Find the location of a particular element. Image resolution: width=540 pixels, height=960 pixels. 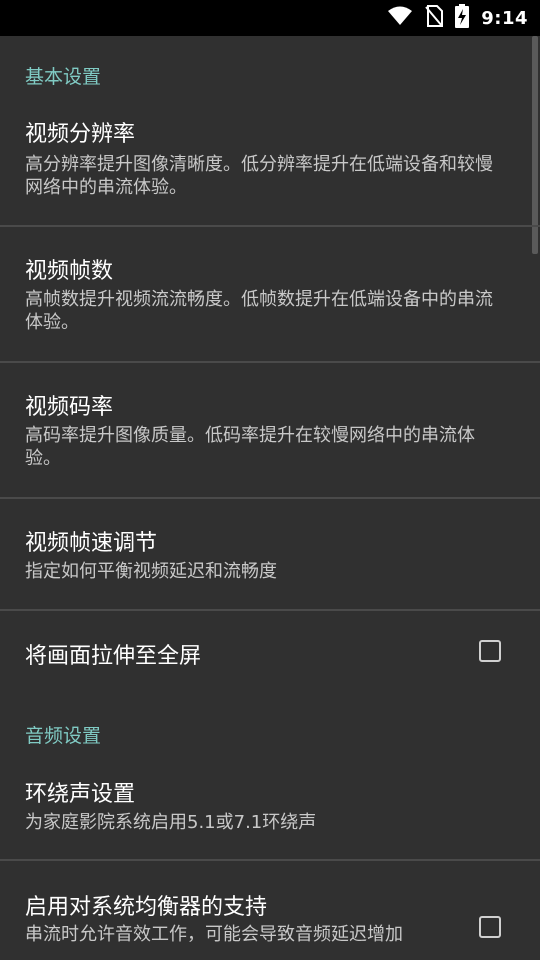

status-icons: 9:14 is located at coordinates (457, 18).